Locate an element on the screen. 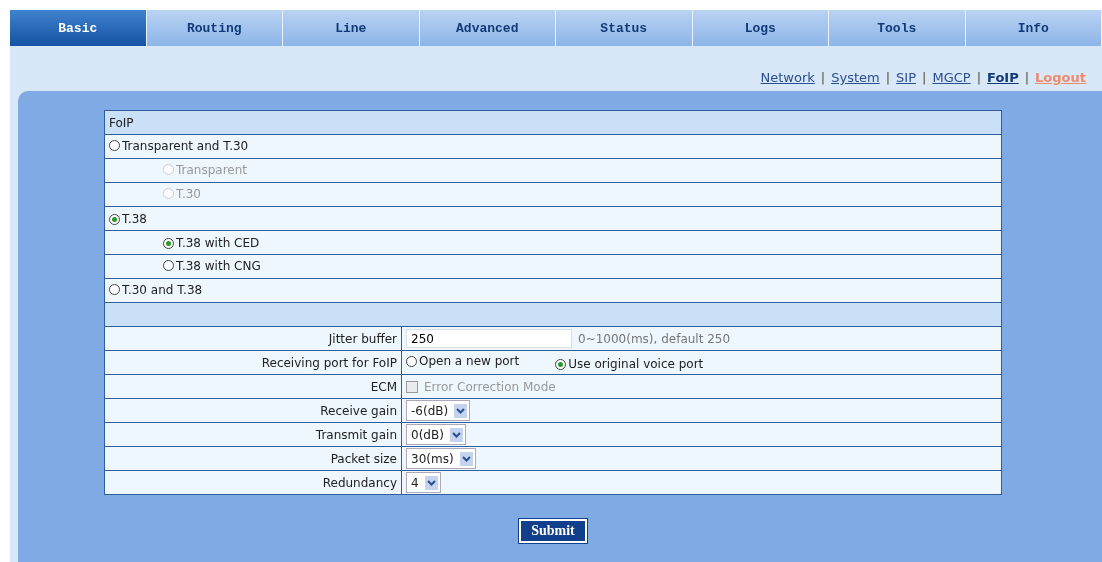 This screenshot has width=1102, height=562. radio-label: Transparent and T.30 is located at coordinates (185, 145).